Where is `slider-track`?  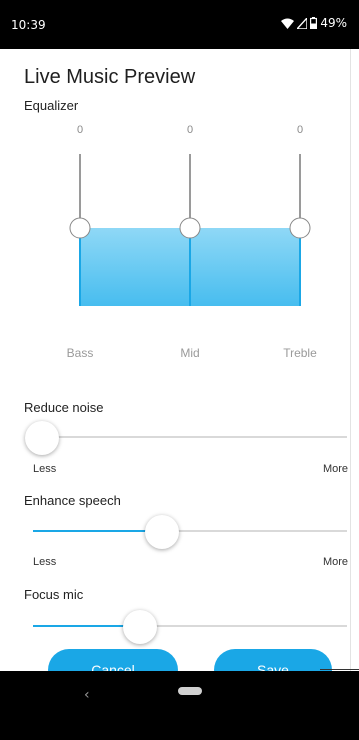
slider-track is located at coordinates (190, 437).